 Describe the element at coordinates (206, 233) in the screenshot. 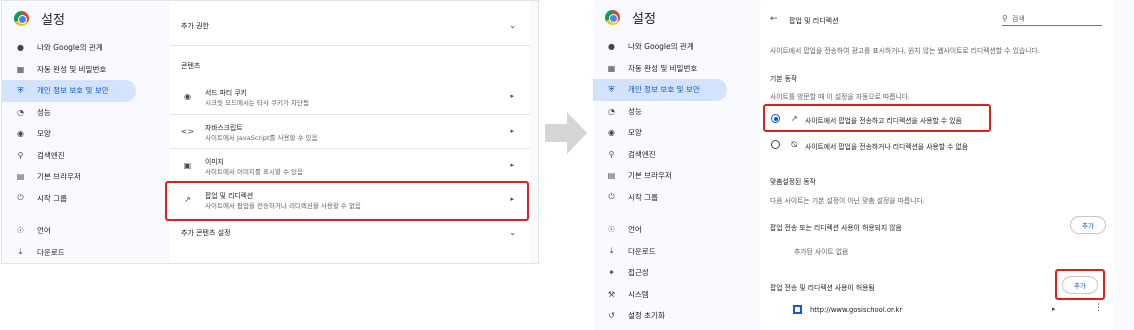

I see `additional-content-settings-label: 추가 콘텐츠 설정` at that location.